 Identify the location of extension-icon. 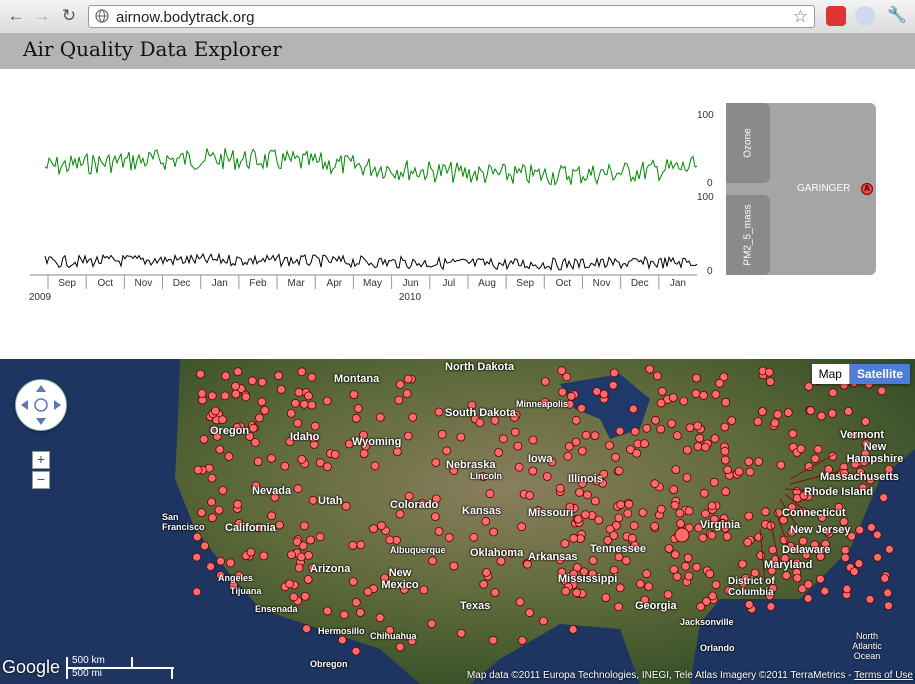
(836, 16).